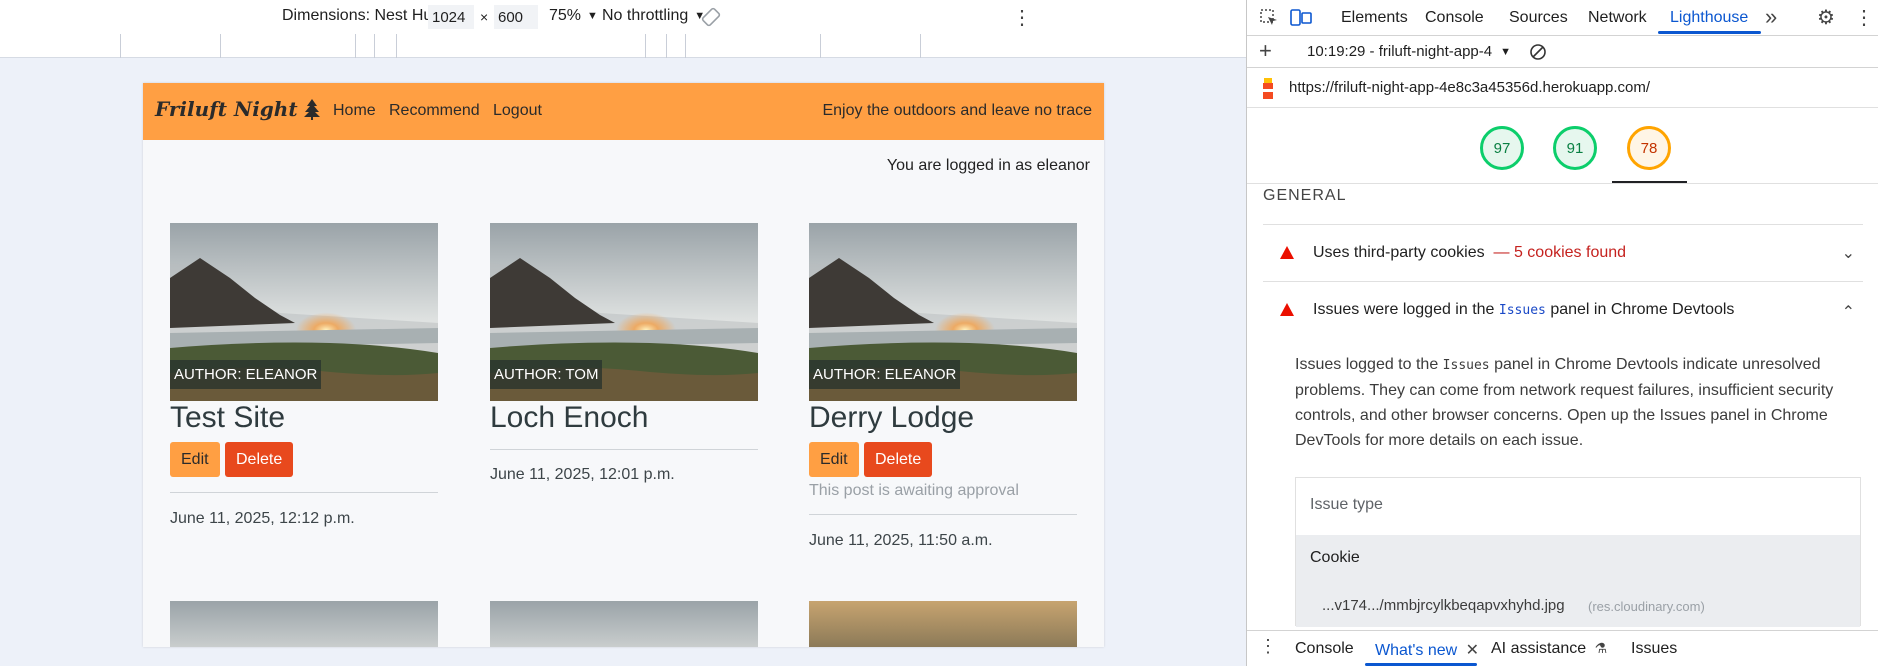 The height and width of the screenshot is (666, 1878). What do you see at coordinates (1472, 650) in the screenshot?
I see `close-icon: ✕` at bounding box center [1472, 650].